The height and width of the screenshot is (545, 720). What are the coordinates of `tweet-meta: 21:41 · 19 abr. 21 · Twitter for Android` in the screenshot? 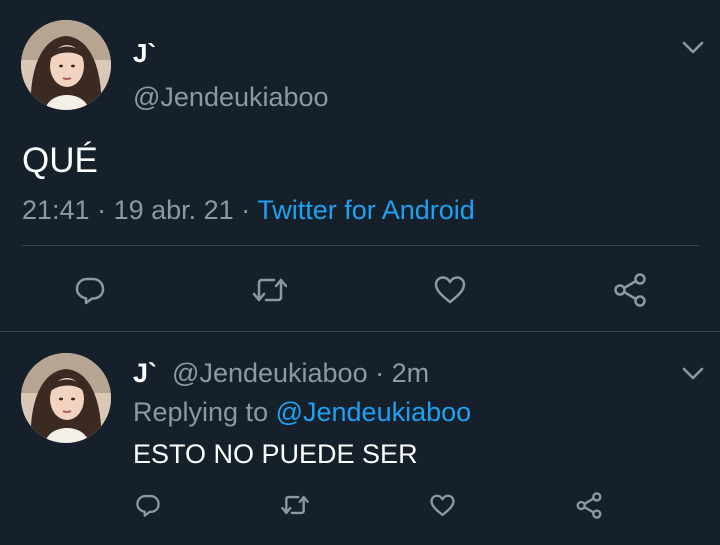 It's located at (248, 210).